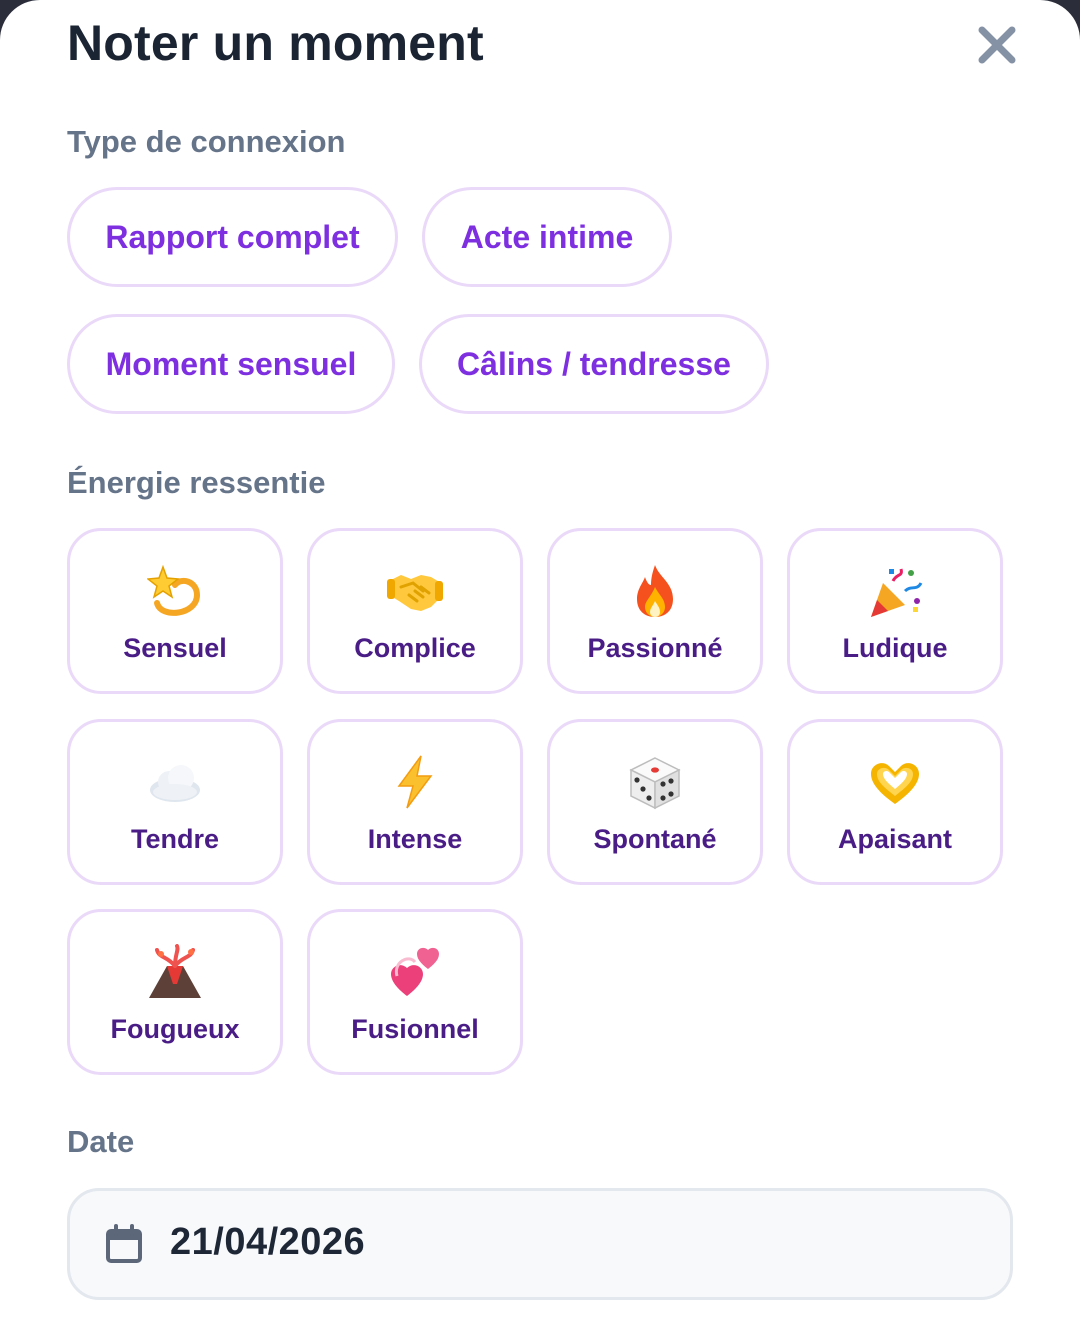 The width and height of the screenshot is (1080, 1338). I want to click on volcano-icon, so click(175, 971).